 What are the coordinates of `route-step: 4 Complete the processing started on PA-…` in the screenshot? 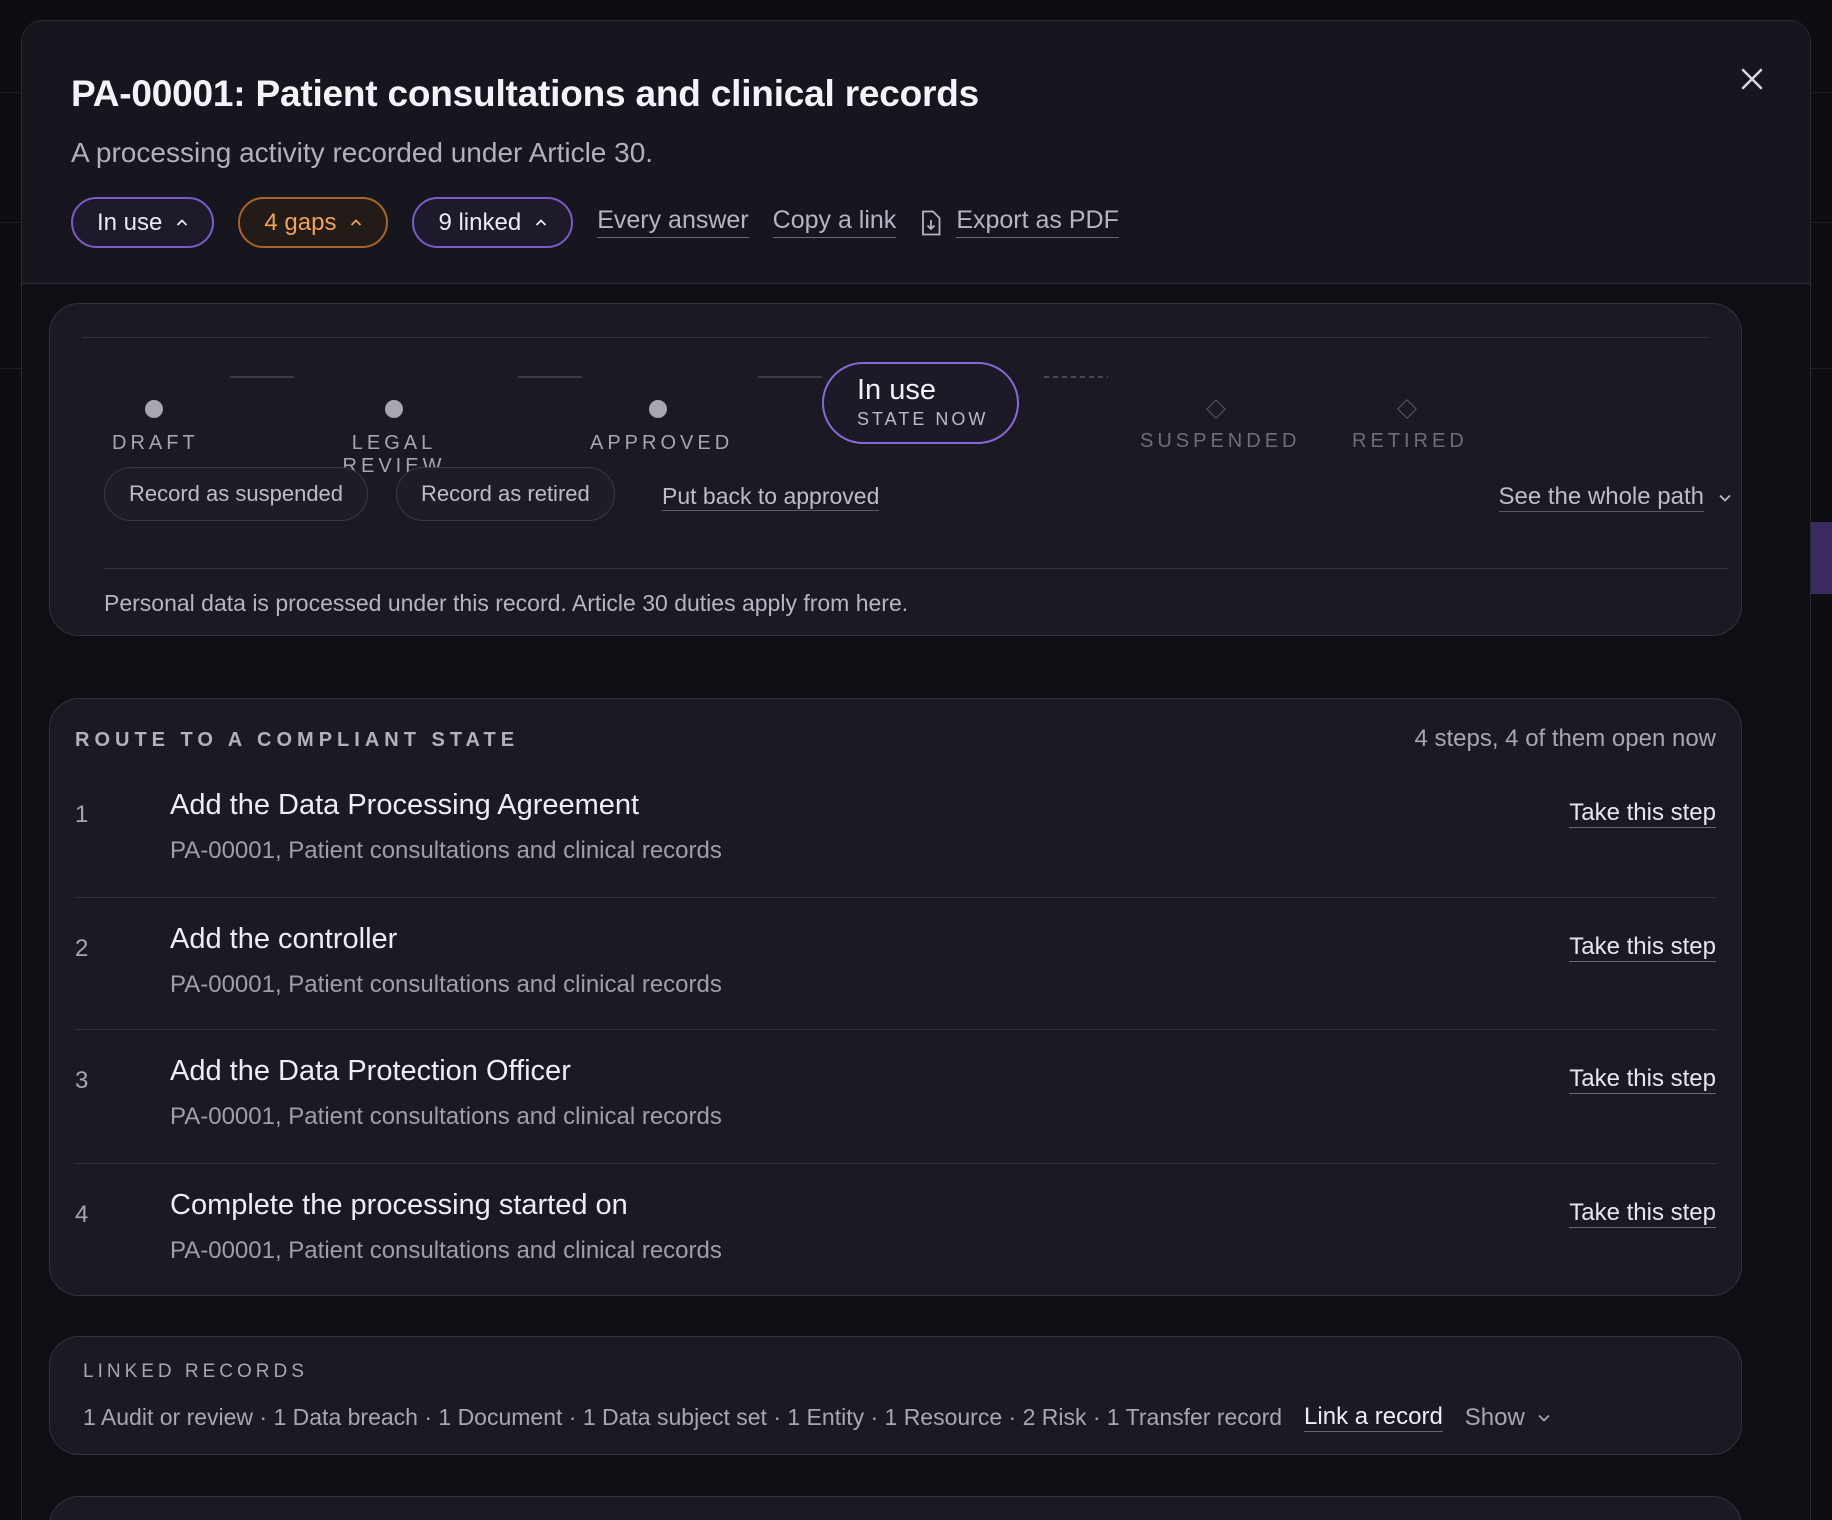 It's located at (895, 1247).